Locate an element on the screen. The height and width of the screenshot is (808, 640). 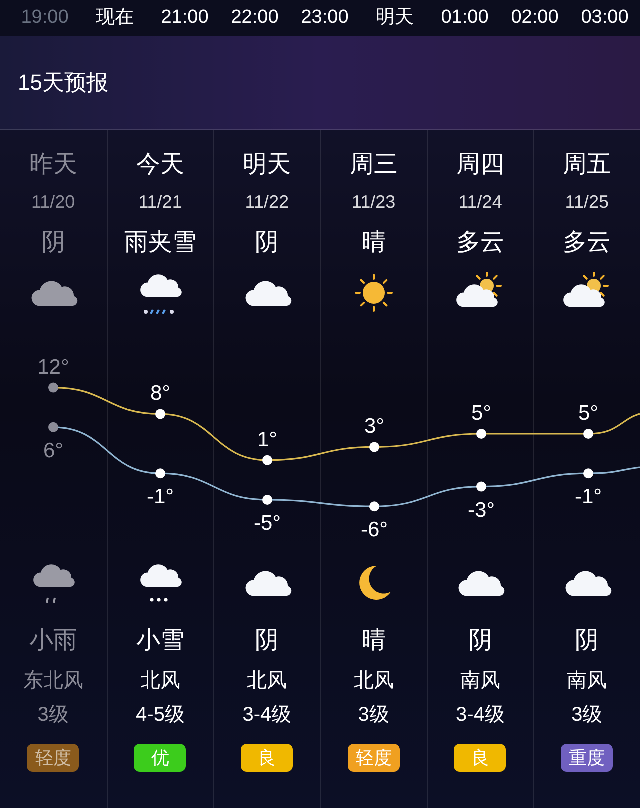
date-label: 11/20 is located at coordinates (53, 202).